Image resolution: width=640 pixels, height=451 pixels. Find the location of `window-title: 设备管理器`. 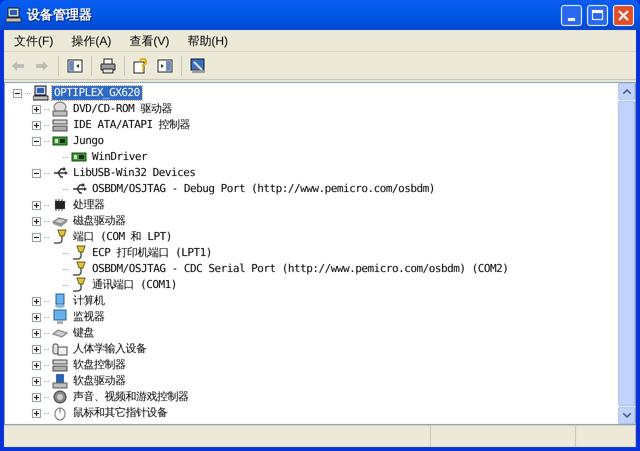

window-title: 设备管理器 is located at coordinates (59, 15).